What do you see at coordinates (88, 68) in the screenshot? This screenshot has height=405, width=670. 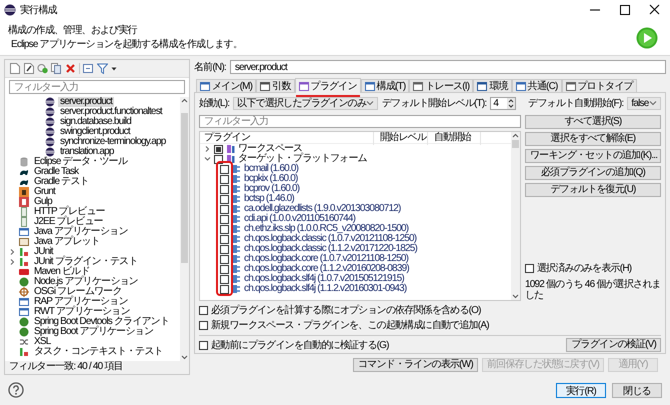 I see `collapse-icon` at bounding box center [88, 68].